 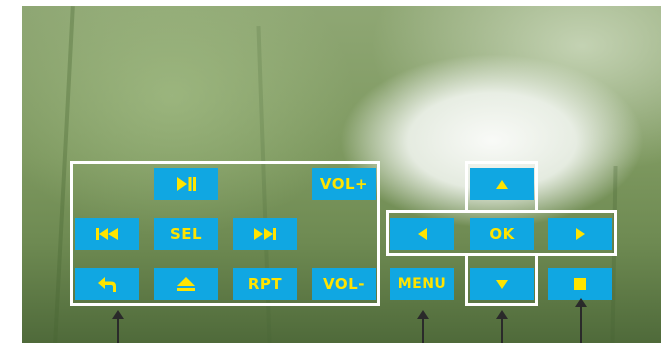 I want to click on eject-button, so click(x=186, y=284).